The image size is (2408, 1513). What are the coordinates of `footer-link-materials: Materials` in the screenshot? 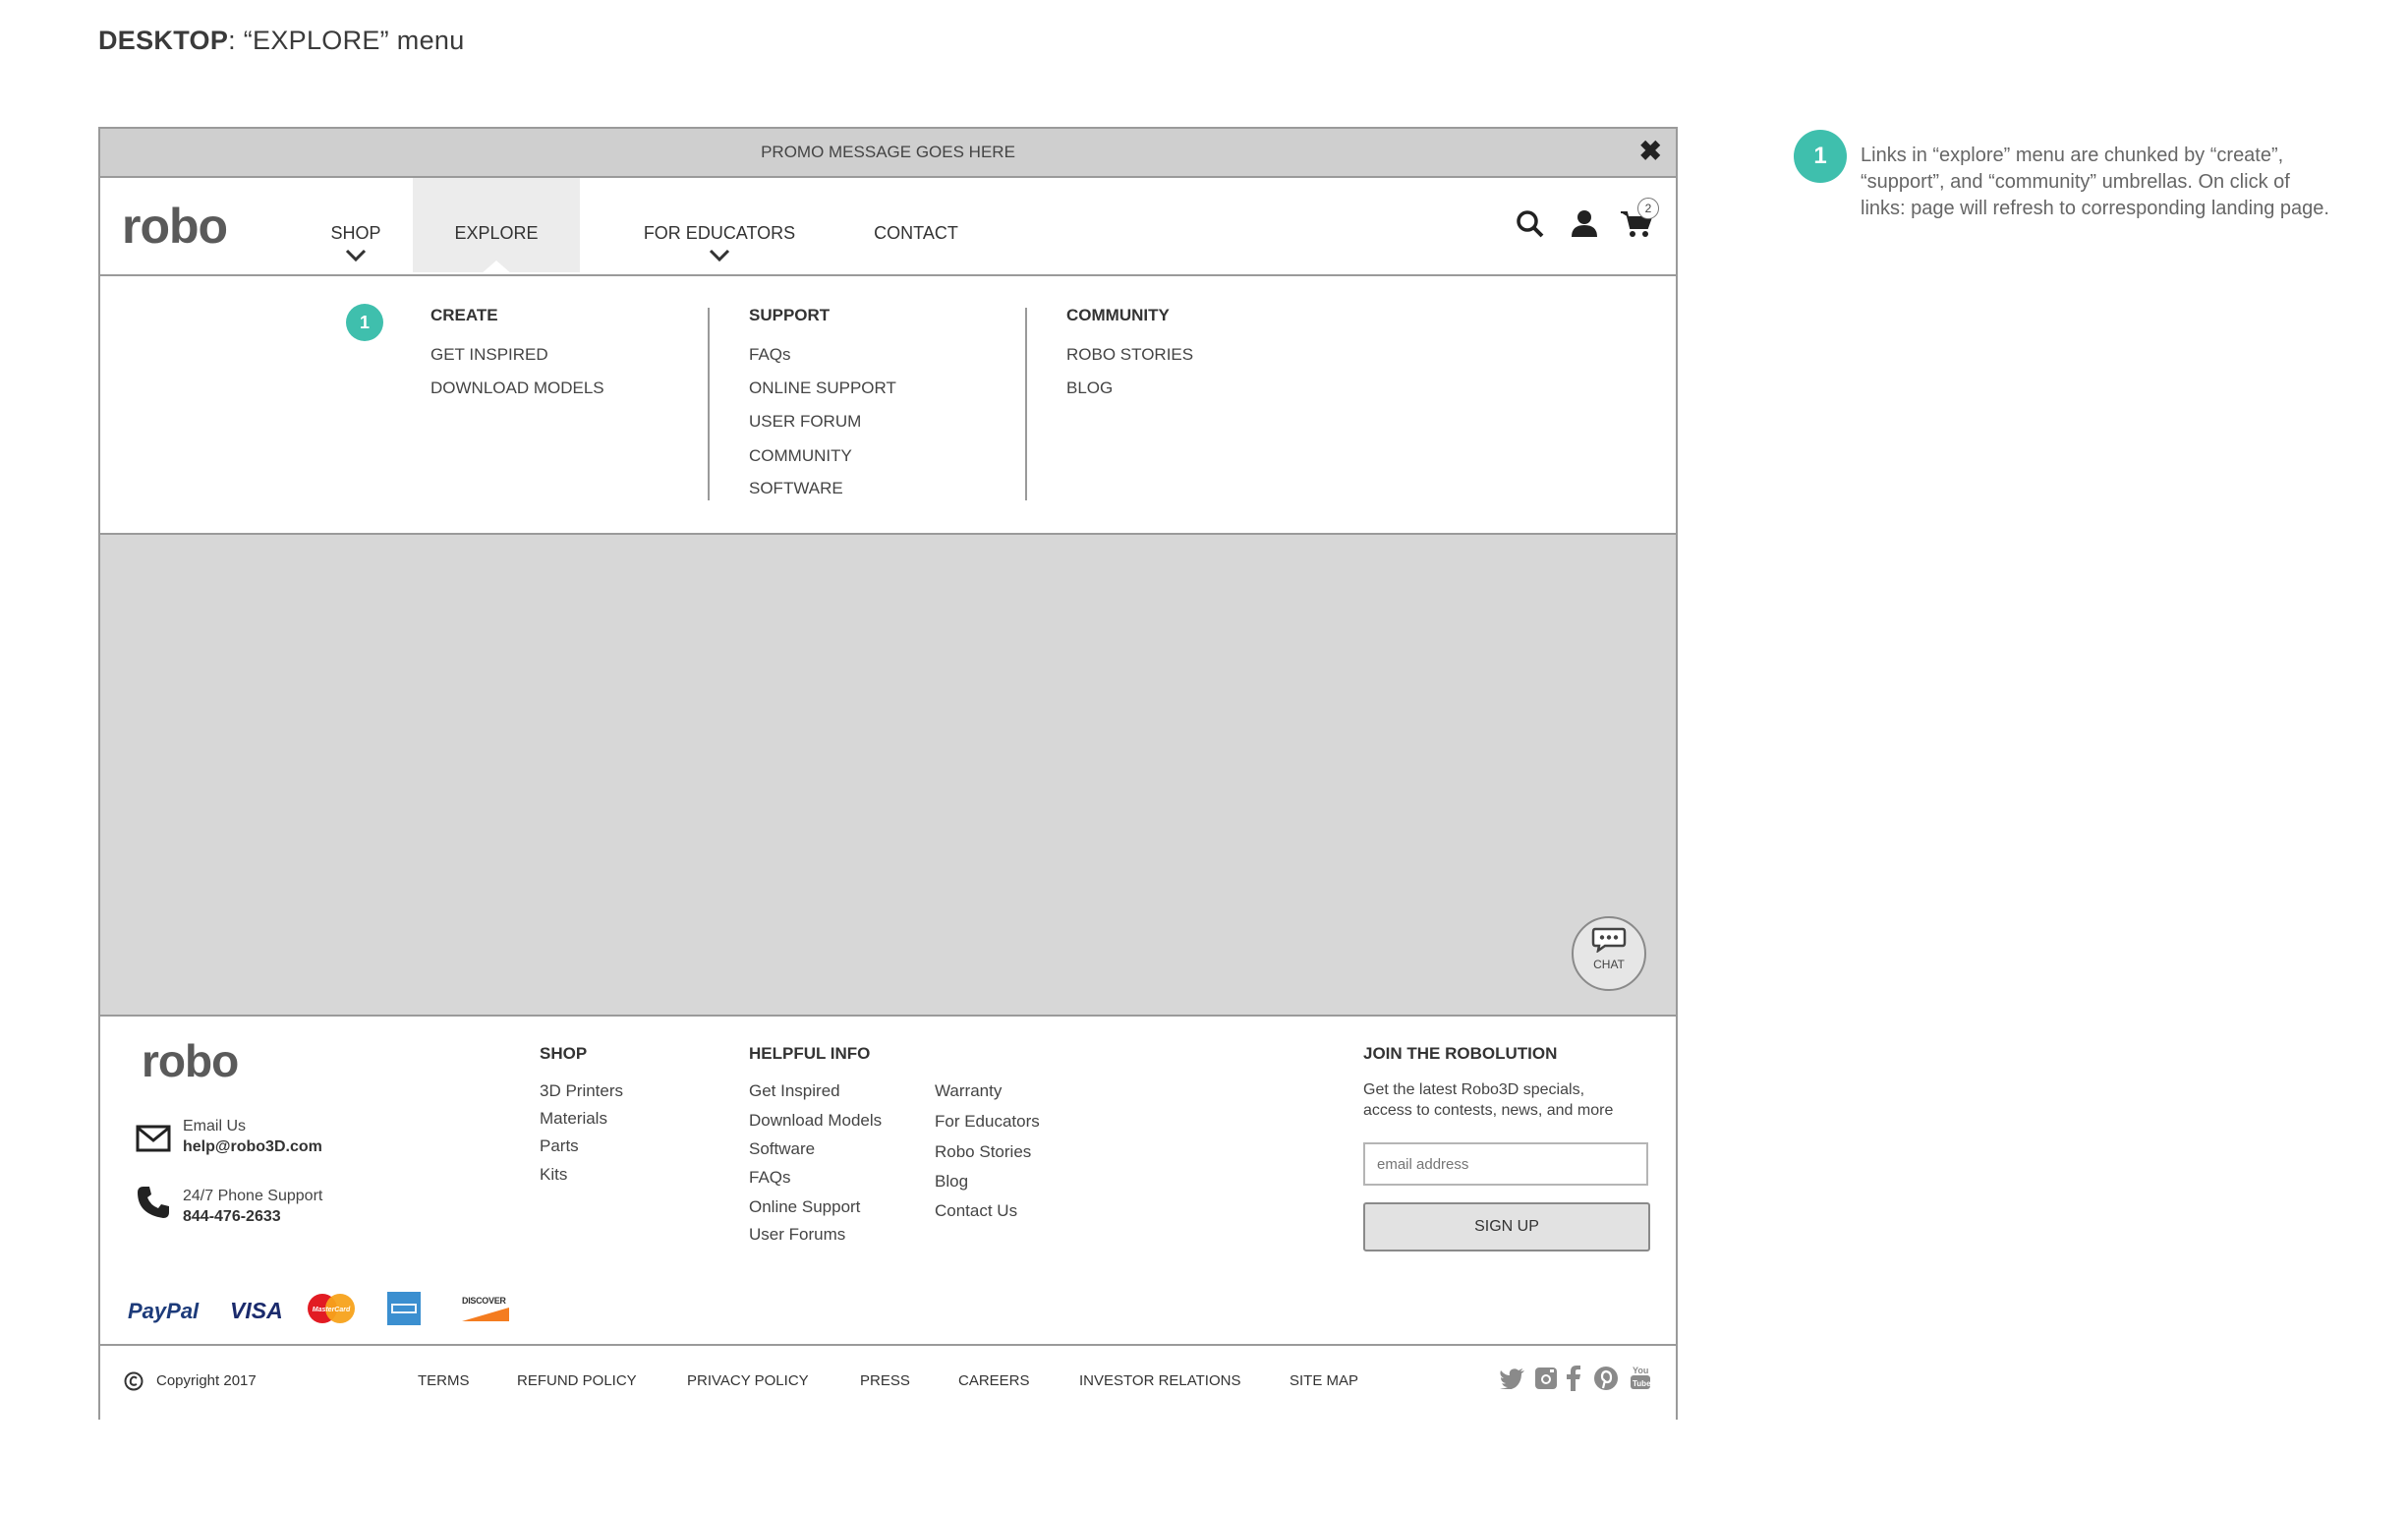 It's located at (573, 1119).